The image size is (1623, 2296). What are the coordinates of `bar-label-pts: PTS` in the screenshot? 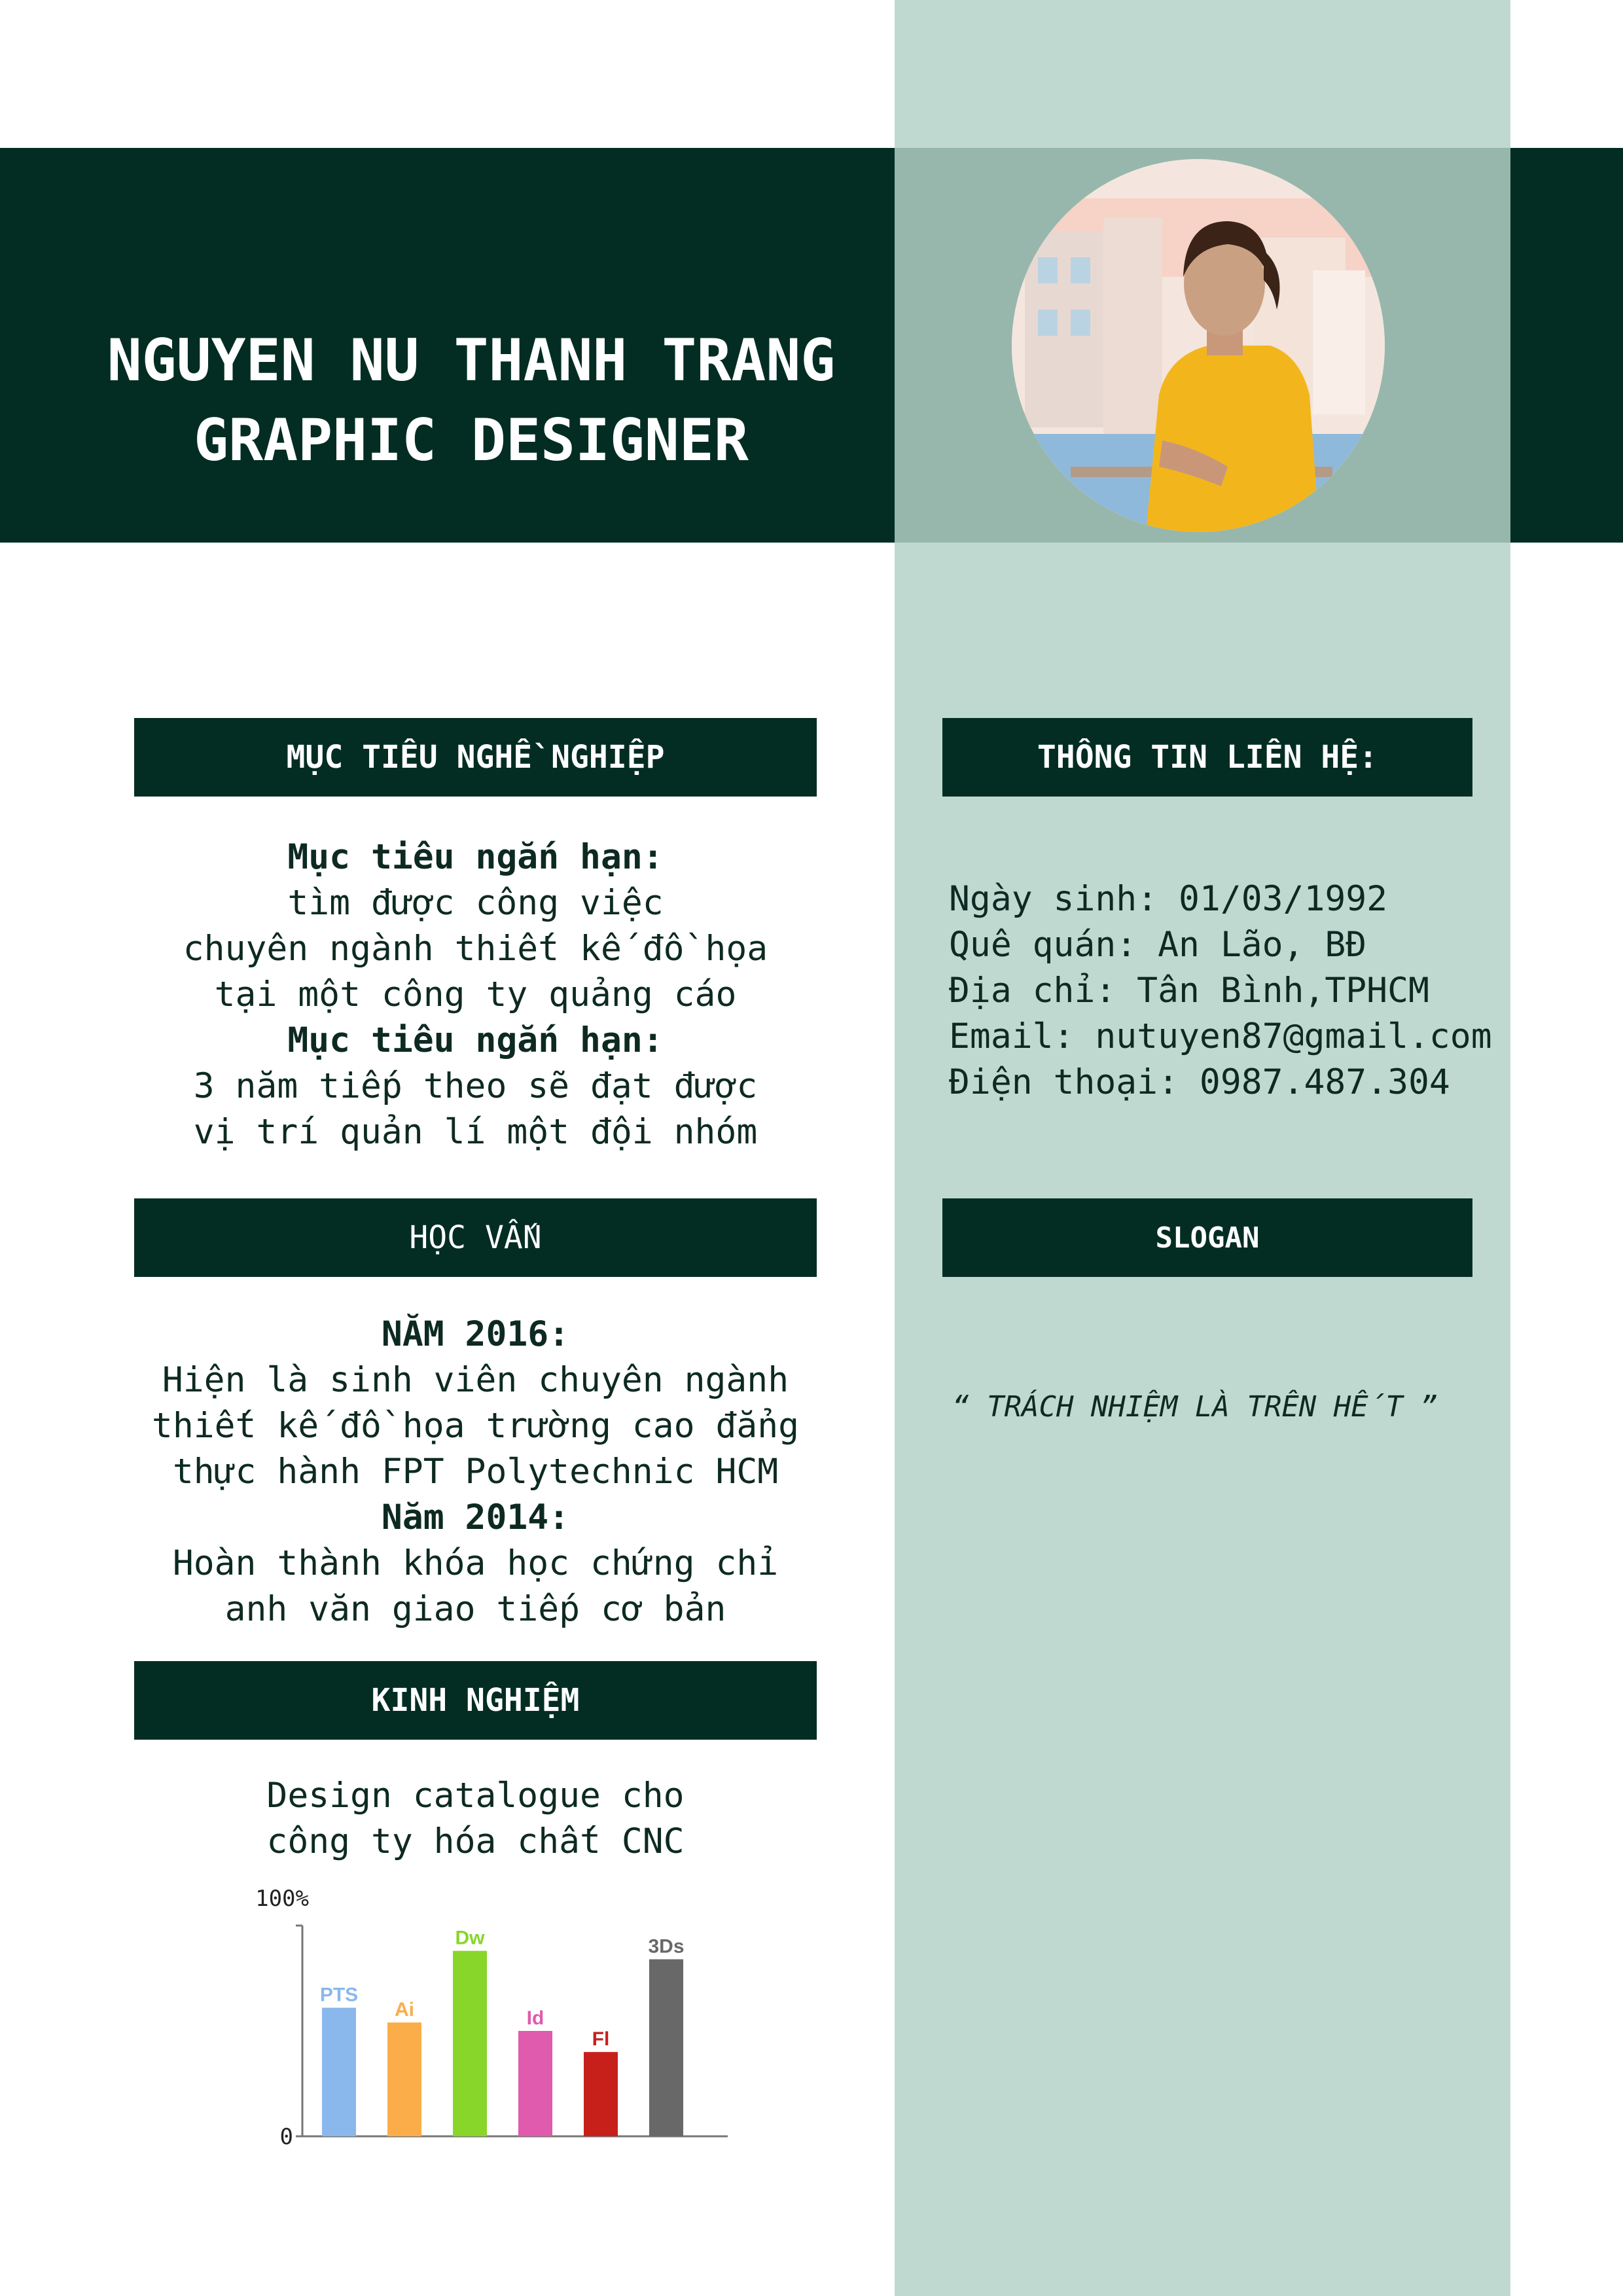 It's located at (339, 1995).